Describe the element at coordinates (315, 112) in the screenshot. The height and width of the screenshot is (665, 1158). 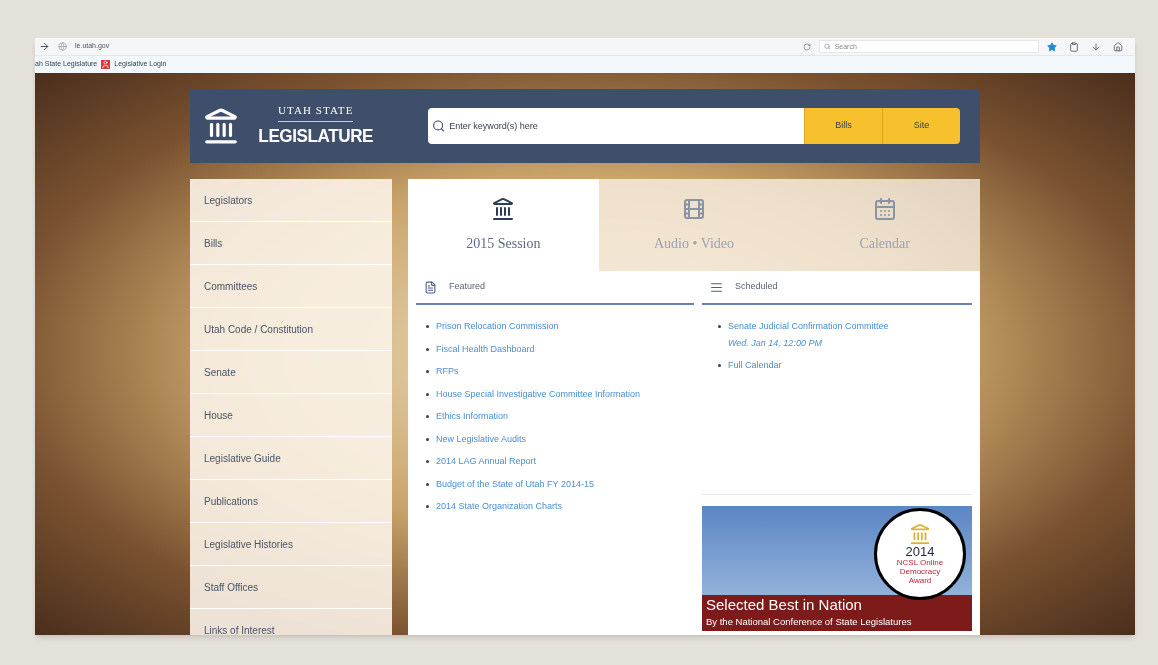
I see `logo-text: UTAH STATE` at that location.